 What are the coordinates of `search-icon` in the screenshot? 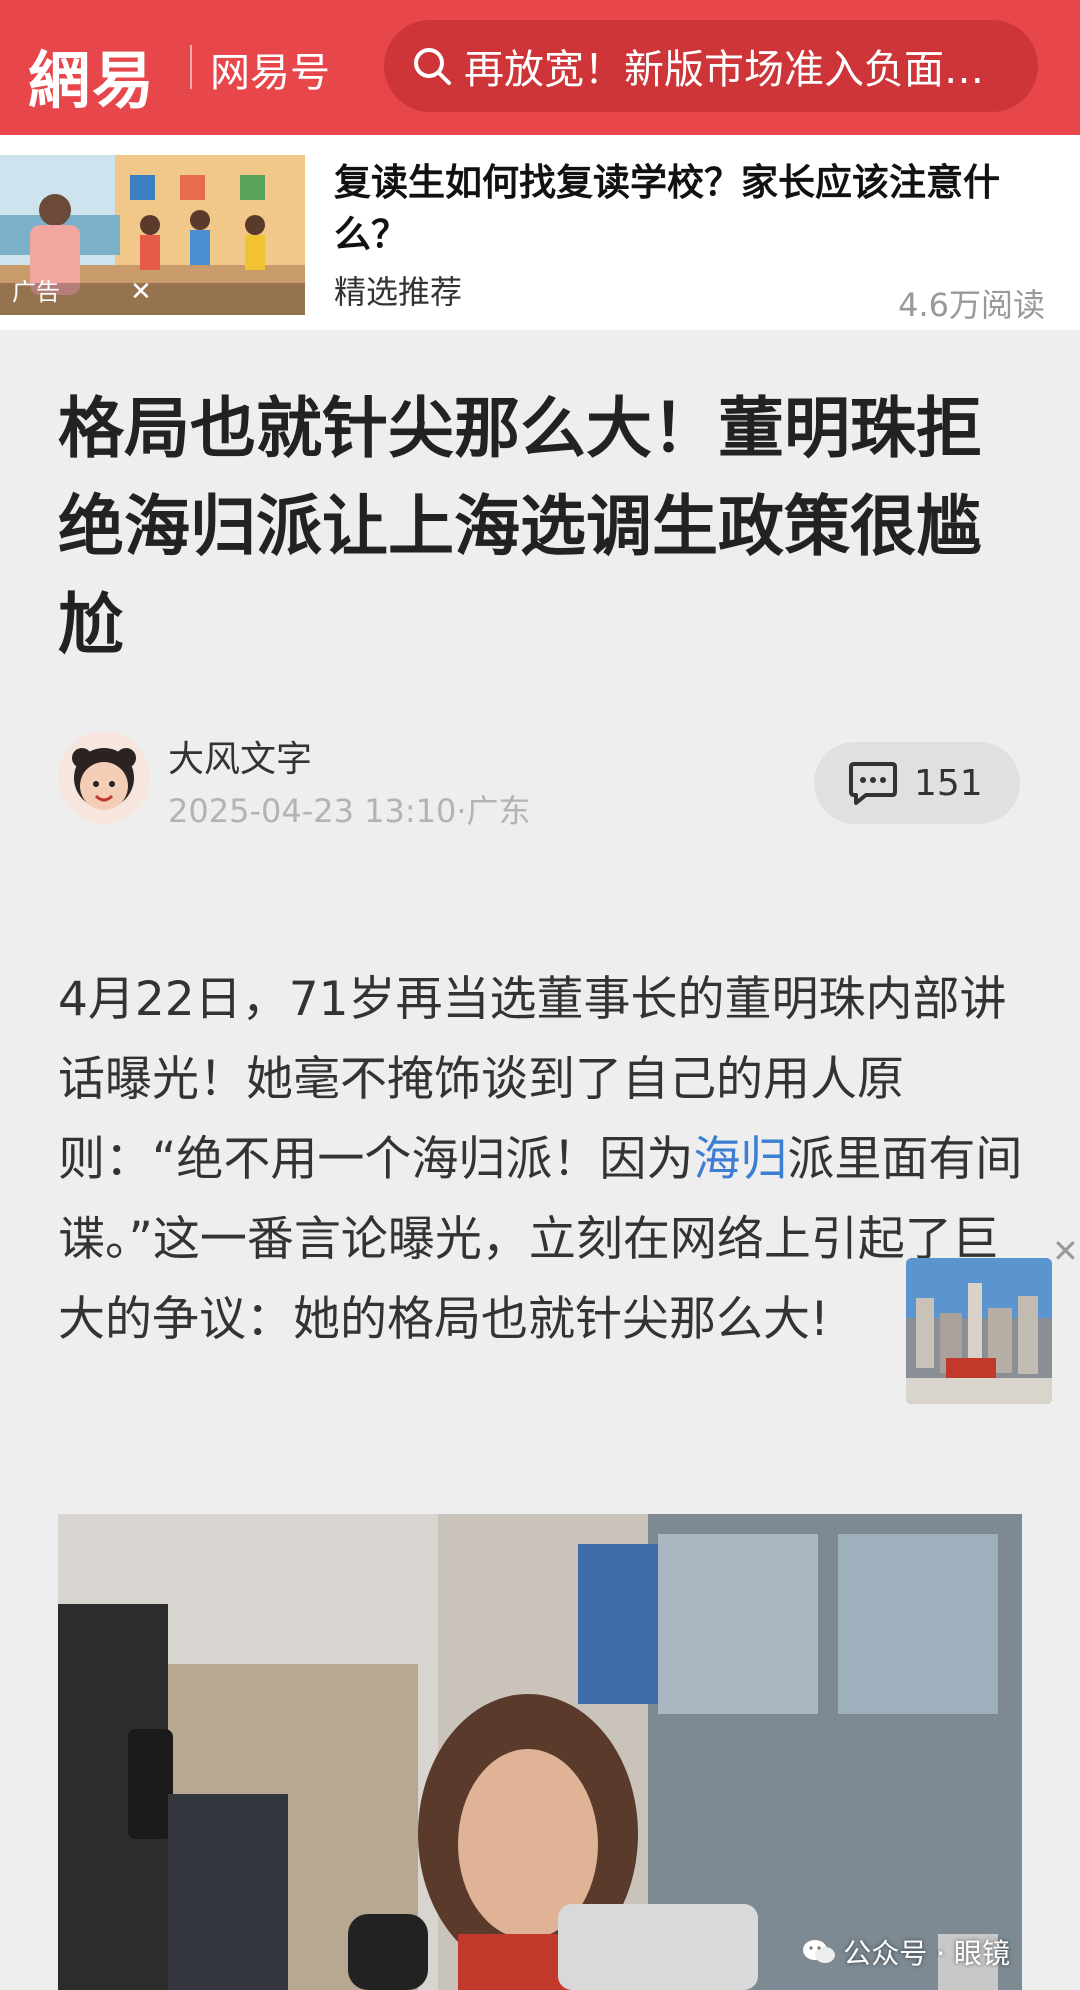 It's located at (432, 66).